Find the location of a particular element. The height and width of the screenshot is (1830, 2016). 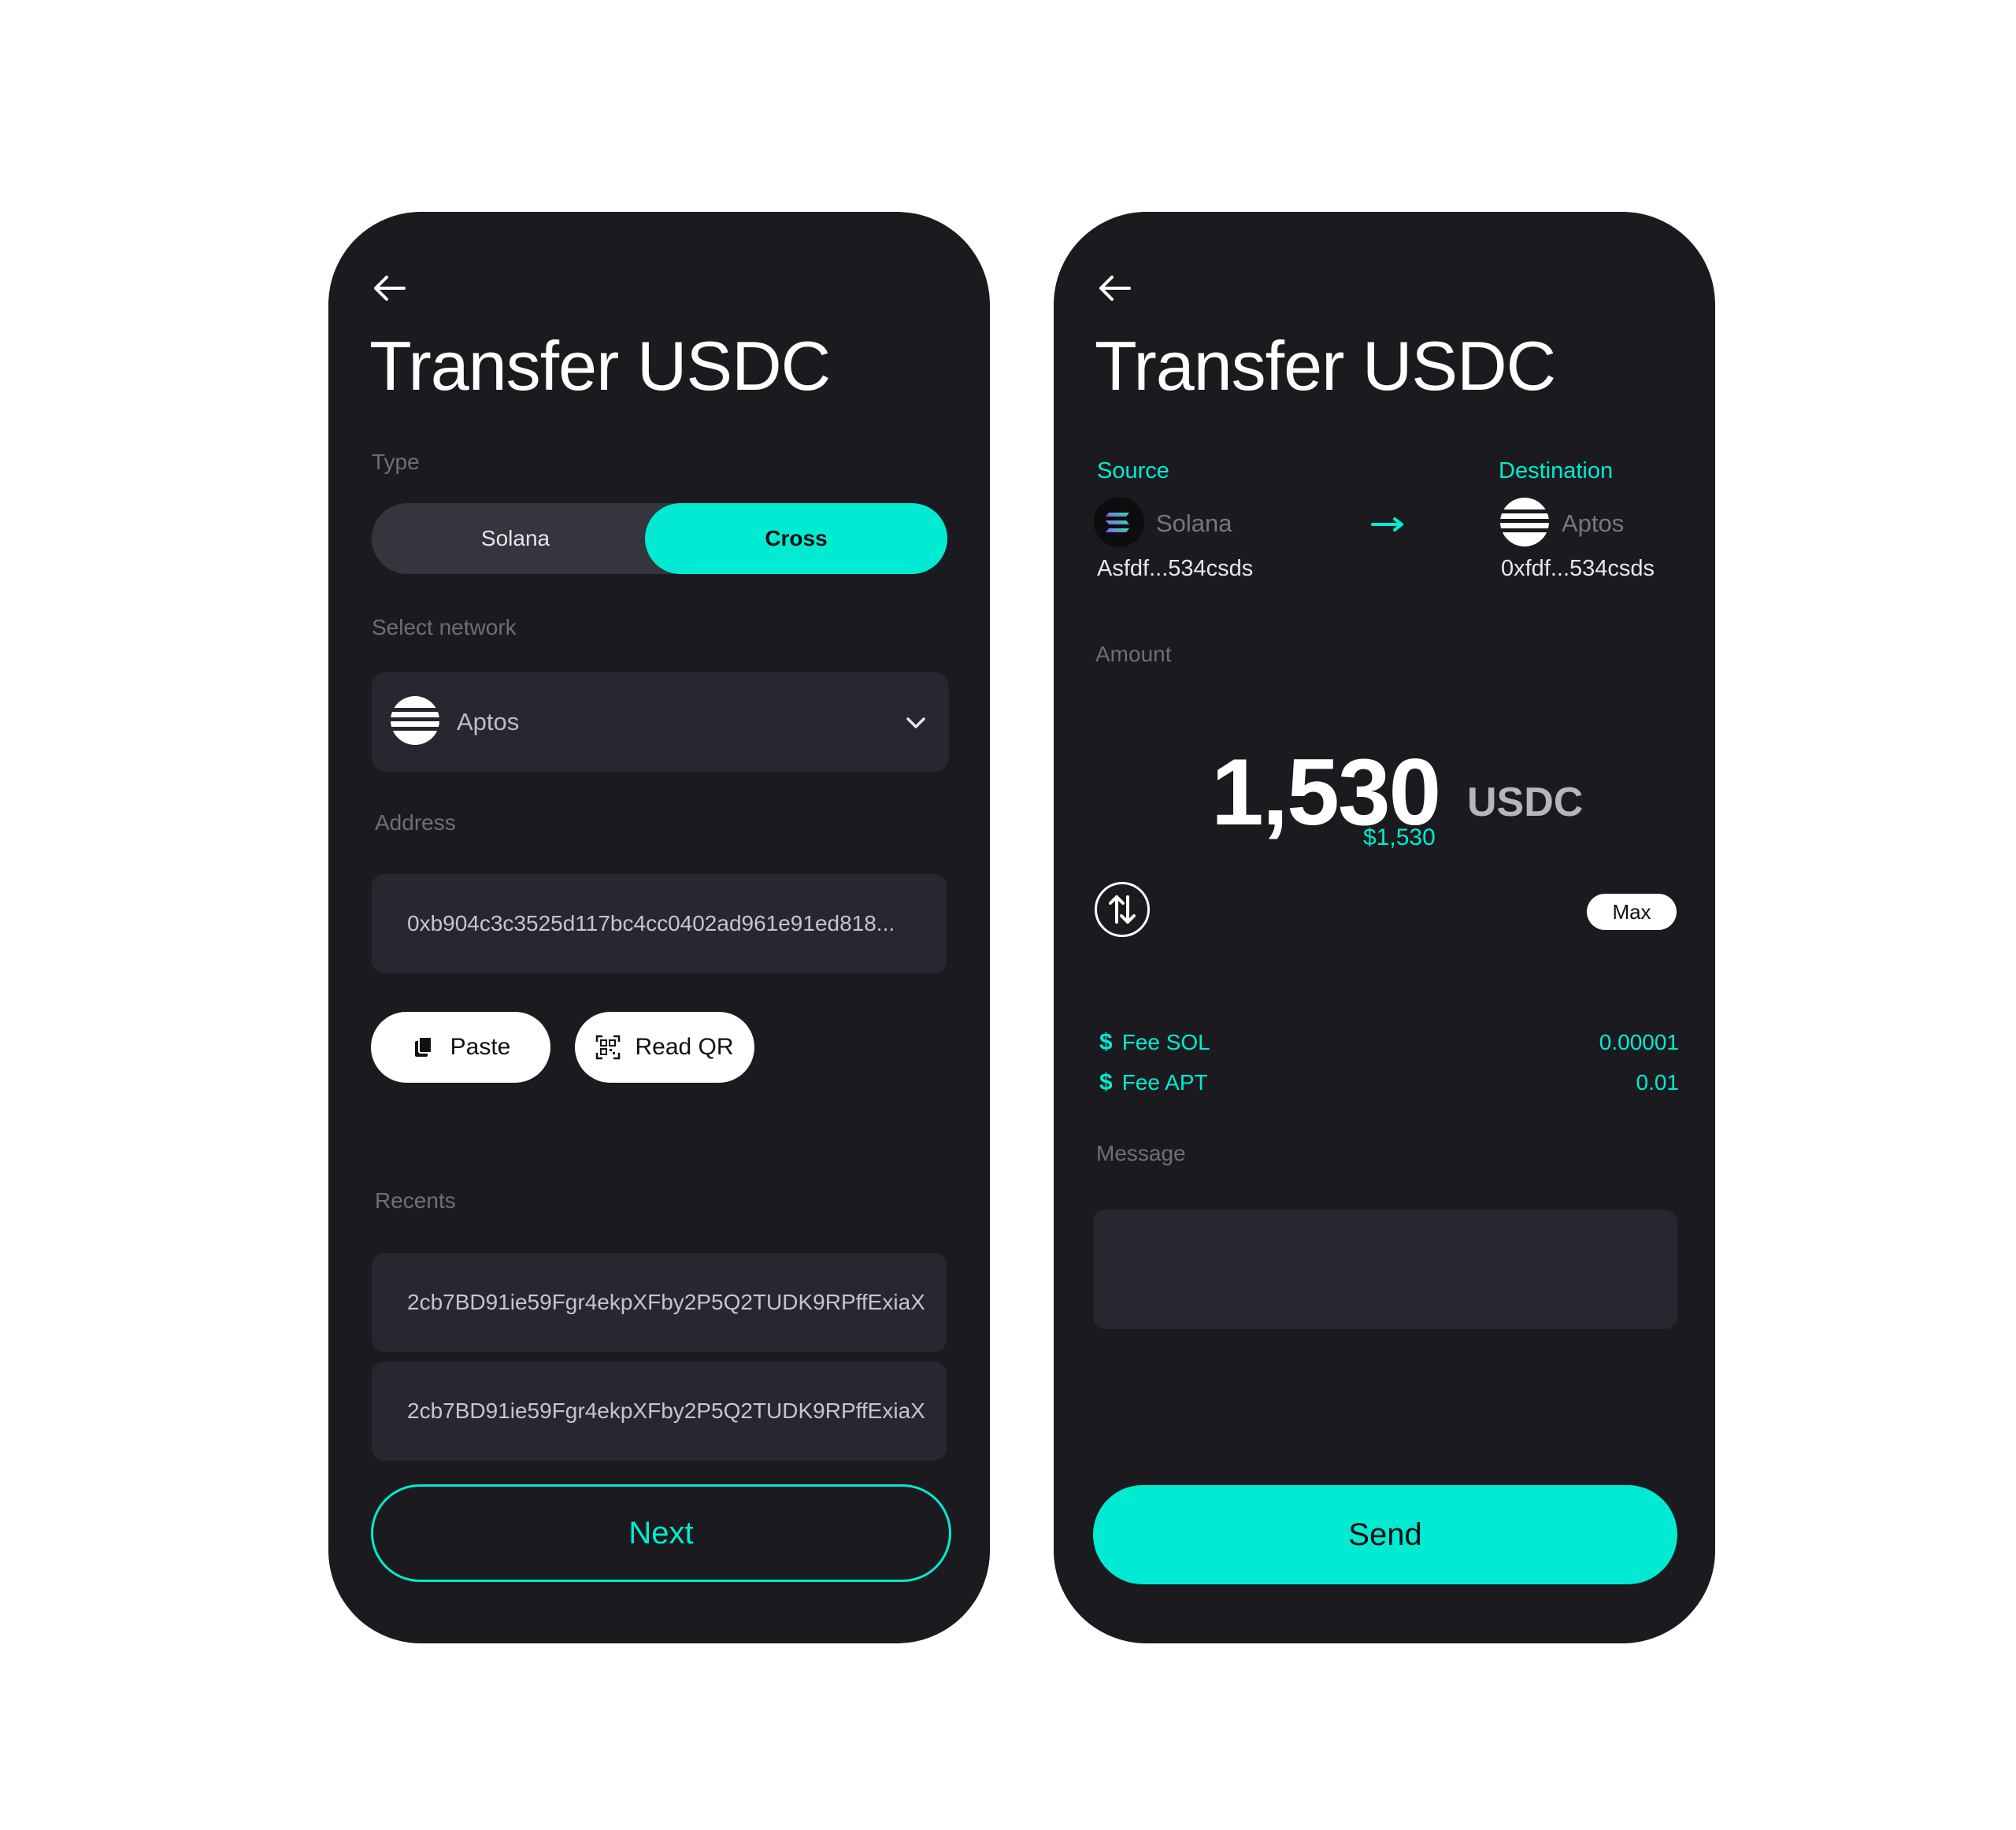

amount-label: Amount is located at coordinates (1133, 654).